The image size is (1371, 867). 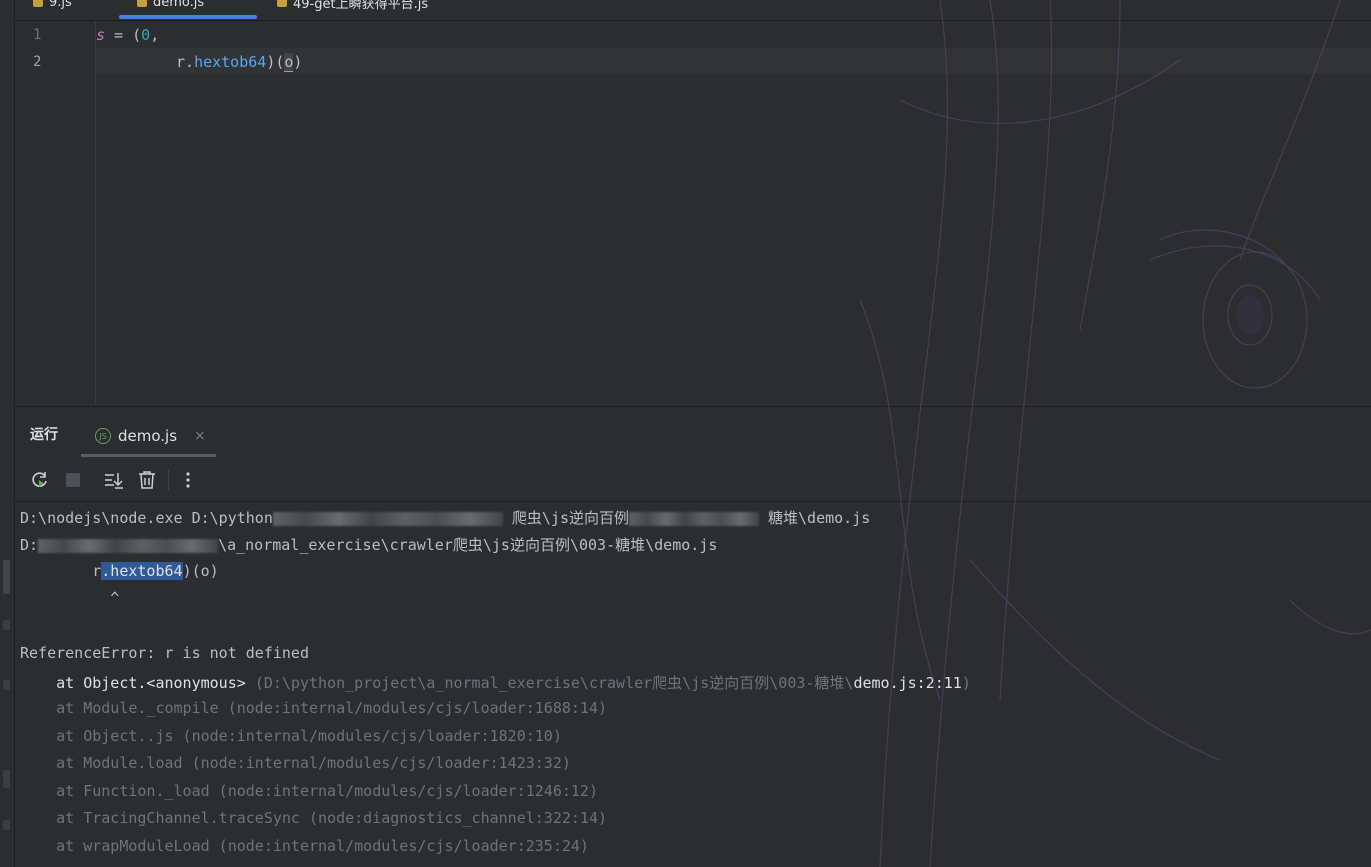 What do you see at coordinates (200, 436) in the screenshot?
I see `close-icon: ×` at bounding box center [200, 436].